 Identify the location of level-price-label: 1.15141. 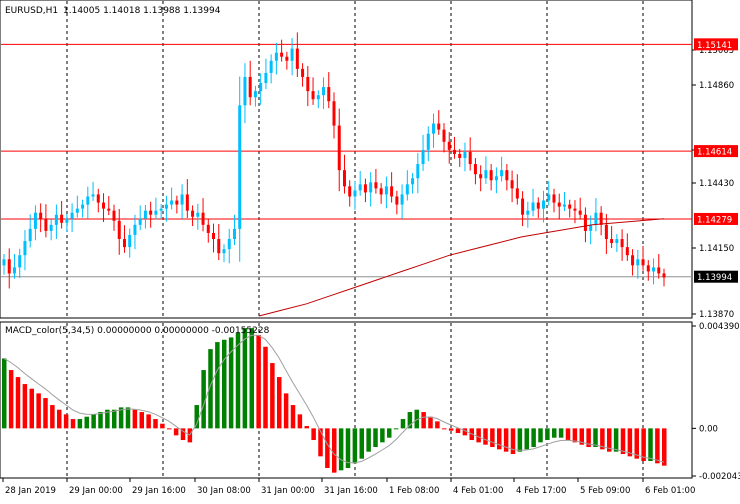
(714, 46).